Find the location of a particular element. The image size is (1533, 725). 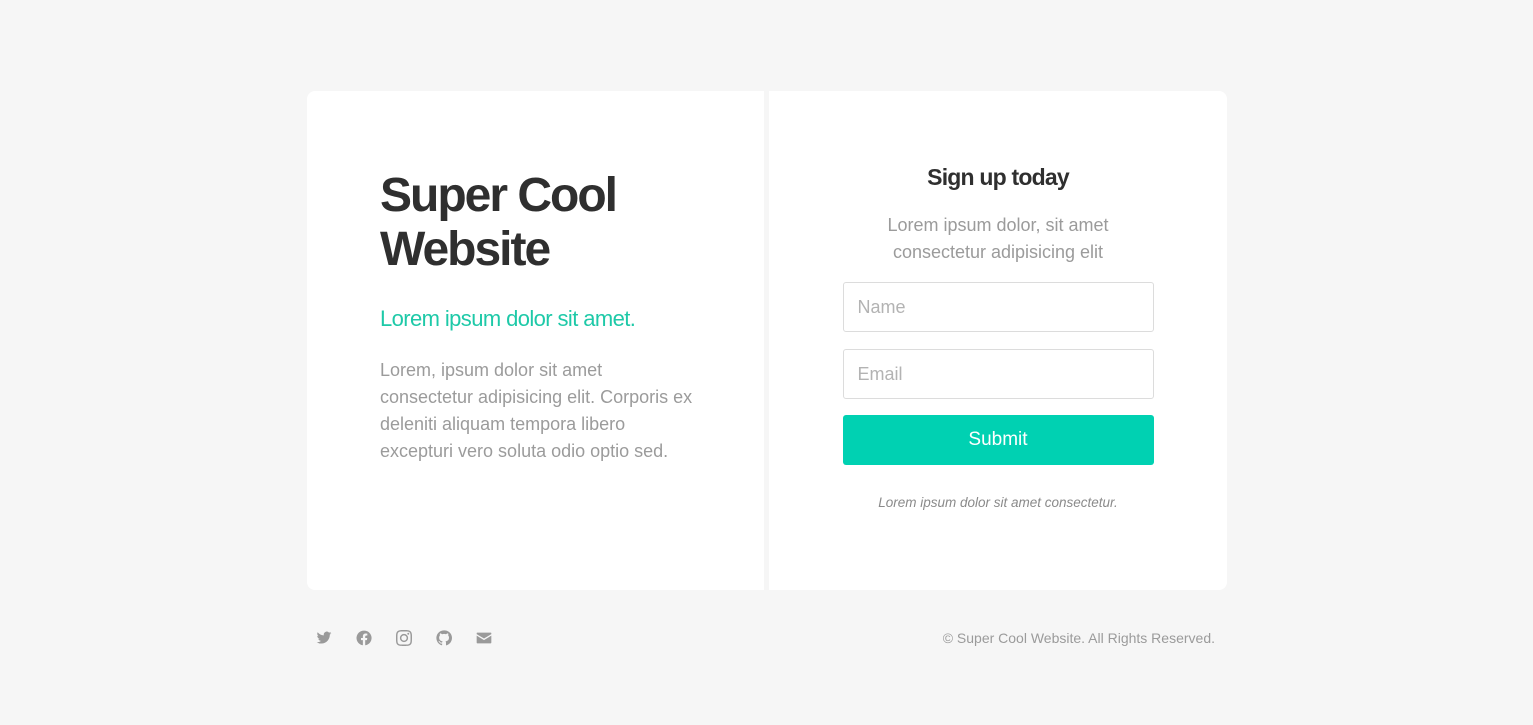

social-links is located at coordinates (400, 638).